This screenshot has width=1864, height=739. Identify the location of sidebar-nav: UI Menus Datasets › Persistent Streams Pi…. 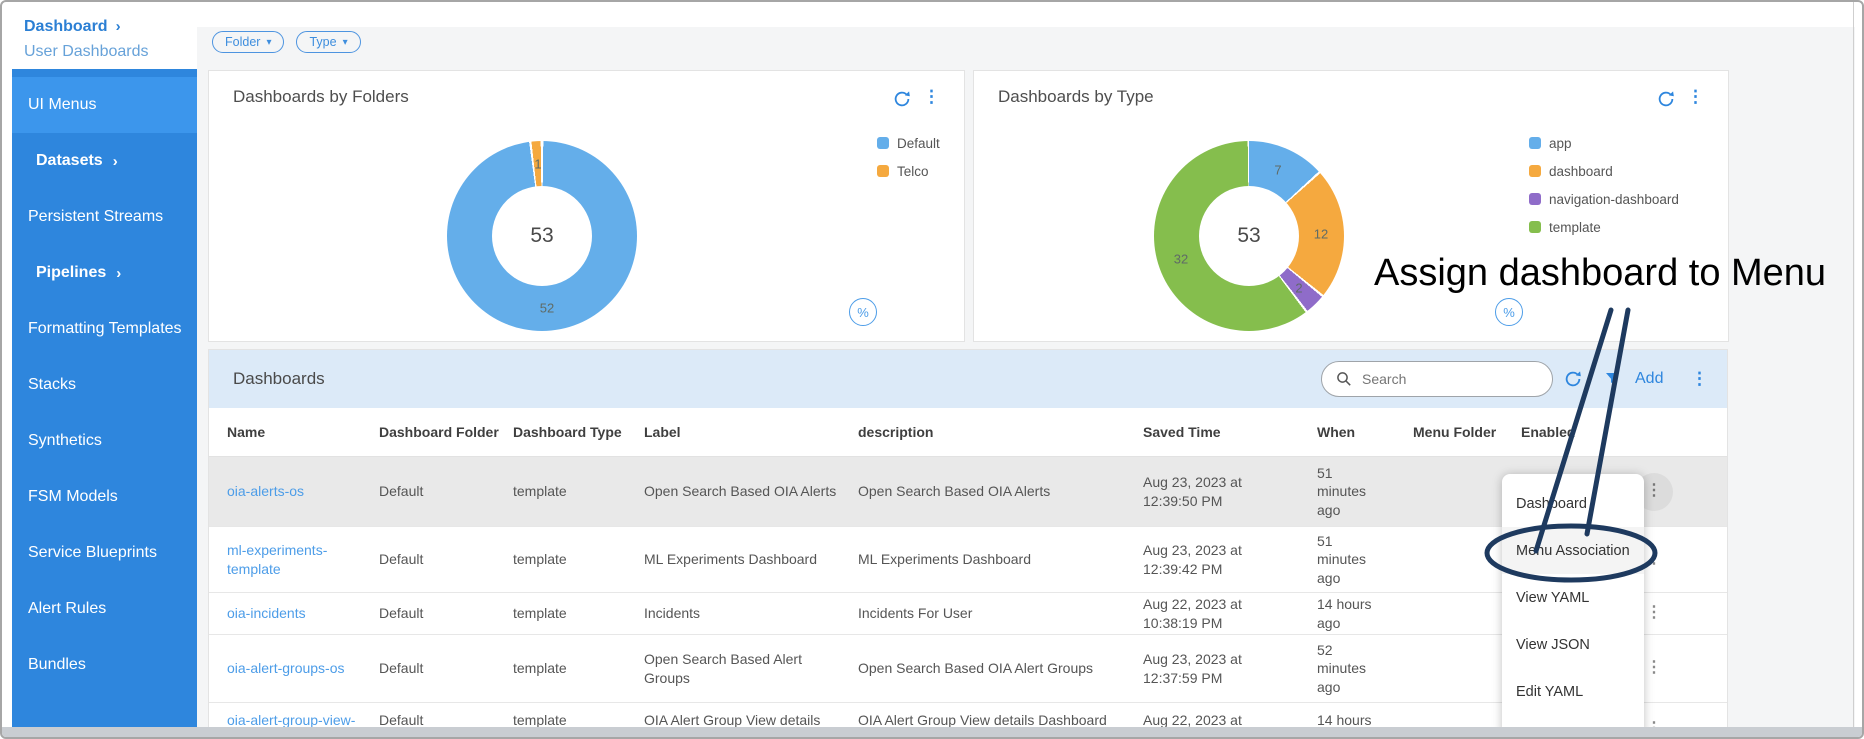
(104, 399).